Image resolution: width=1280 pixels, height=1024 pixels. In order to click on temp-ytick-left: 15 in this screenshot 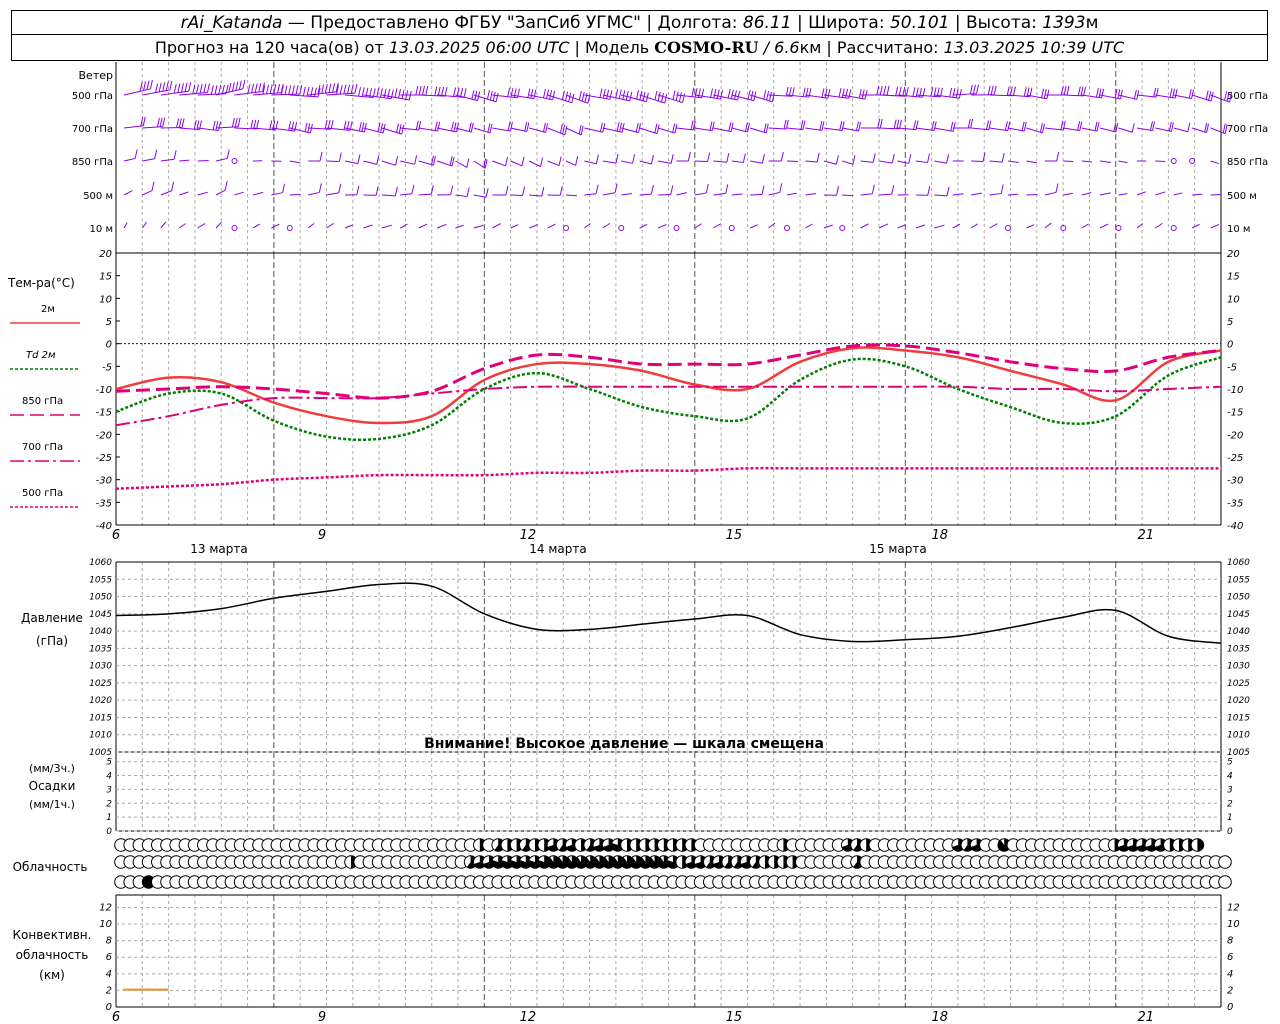, I will do `click(105, 277)`.